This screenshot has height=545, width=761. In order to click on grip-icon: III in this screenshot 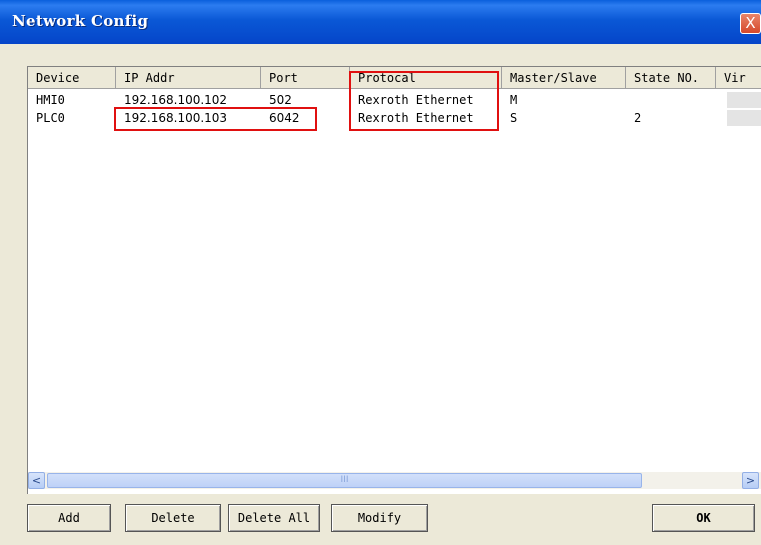, I will do `click(344, 480)`.